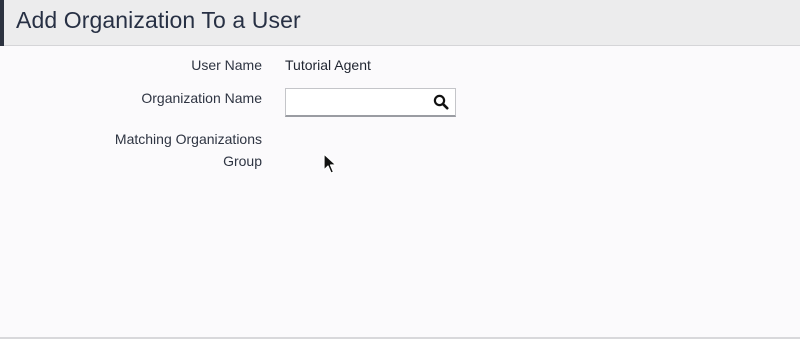  Describe the element at coordinates (328, 65) in the screenshot. I see `user-name-value: Tutorial Agent` at that location.